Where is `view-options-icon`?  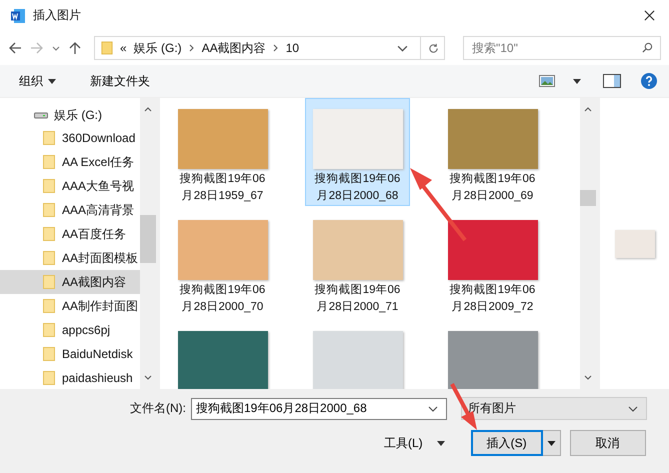
view-options-icon is located at coordinates (547, 81).